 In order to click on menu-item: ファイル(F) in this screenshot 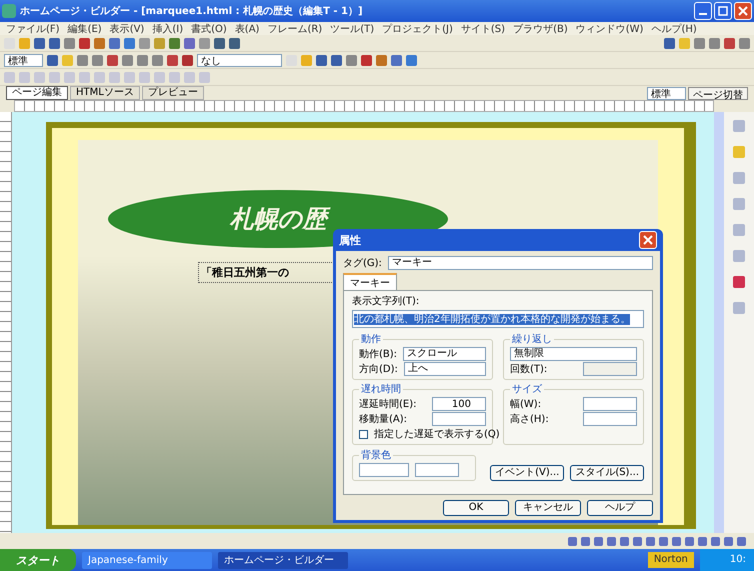, I will do `click(33, 29)`.